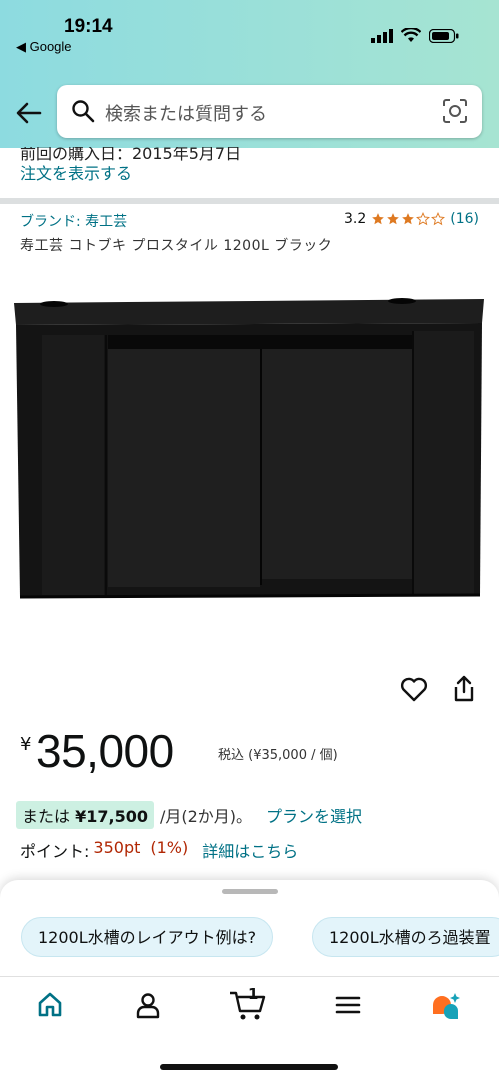 The height and width of the screenshot is (1081, 499). What do you see at coordinates (111, 816) in the screenshot?
I see `installment-amount: ¥17,500` at bounding box center [111, 816].